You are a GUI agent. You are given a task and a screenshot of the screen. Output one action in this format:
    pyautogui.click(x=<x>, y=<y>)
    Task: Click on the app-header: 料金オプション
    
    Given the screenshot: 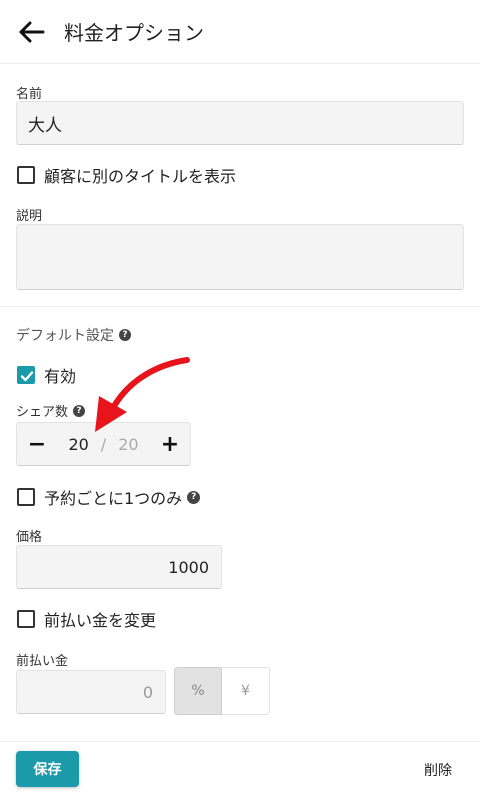 What is the action you would take?
    pyautogui.click(x=240, y=32)
    